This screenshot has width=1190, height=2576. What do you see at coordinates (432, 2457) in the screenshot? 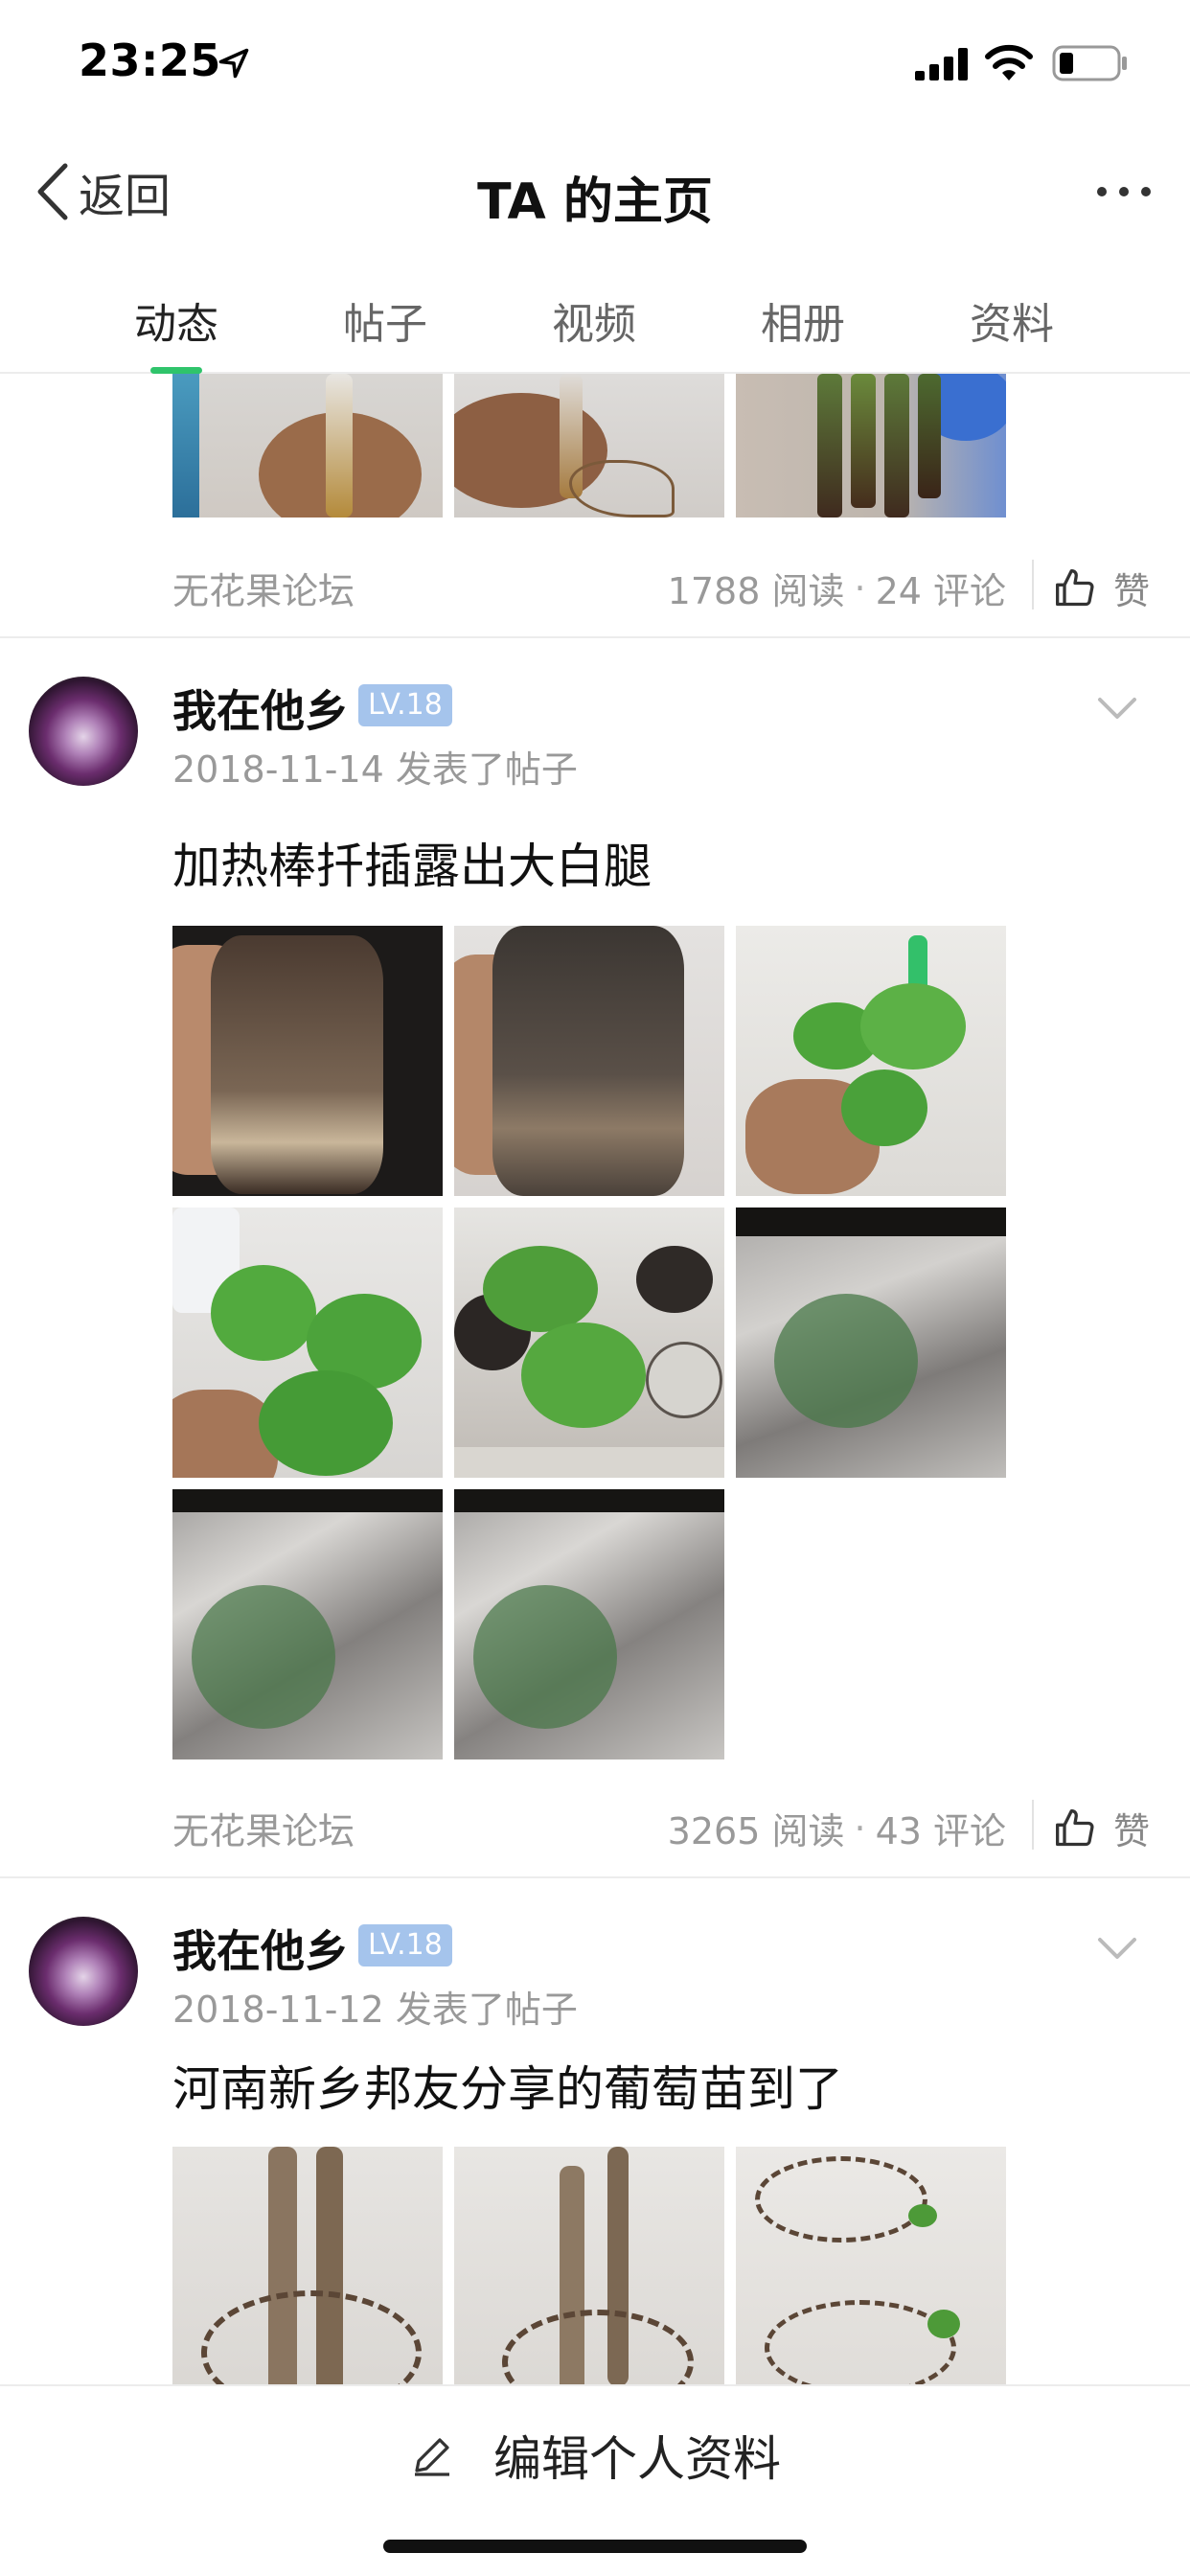
I see `pencil-icon` at bounding box center [432, 2457].